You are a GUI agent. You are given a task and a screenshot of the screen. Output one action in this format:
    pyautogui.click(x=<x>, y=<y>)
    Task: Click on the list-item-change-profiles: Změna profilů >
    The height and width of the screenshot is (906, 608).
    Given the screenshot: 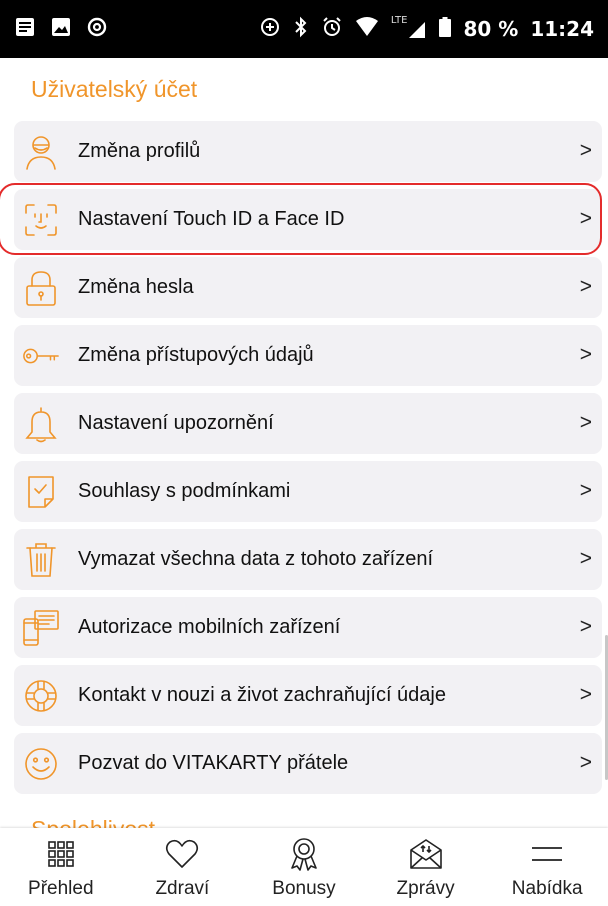 What is the action you would take?
    pyautogui.click(x=308, y=151)
    